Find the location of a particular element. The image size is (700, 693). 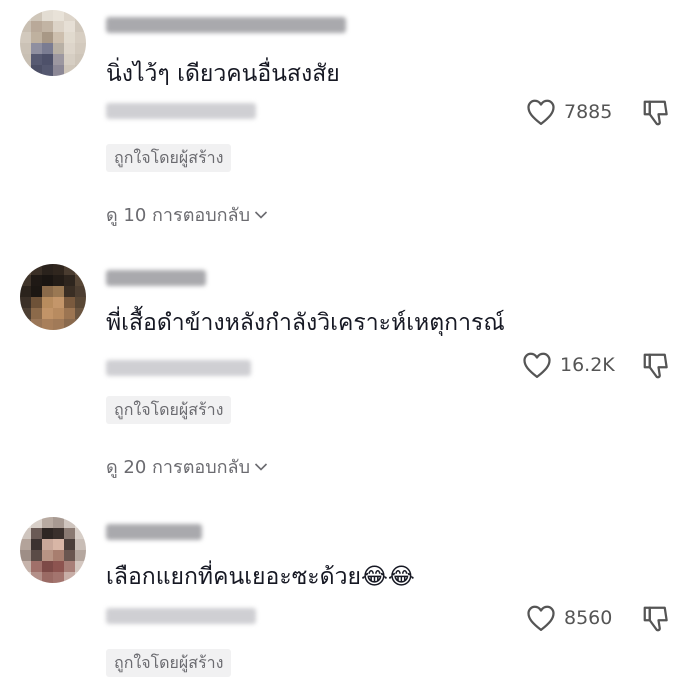

like-count: 16.2K is located at coordinates (587, 365).